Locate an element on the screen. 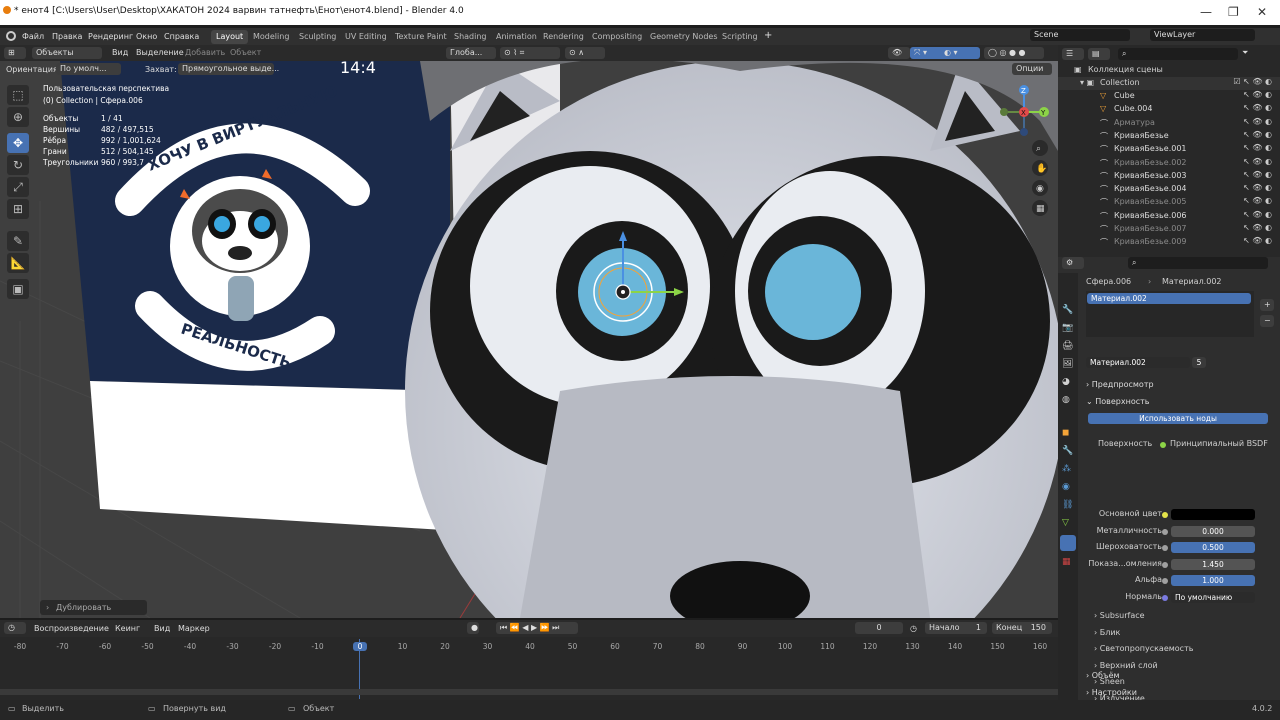 The image size is (1280, 720). visibility-icon: 👁 is located at coordinates (899, 53).